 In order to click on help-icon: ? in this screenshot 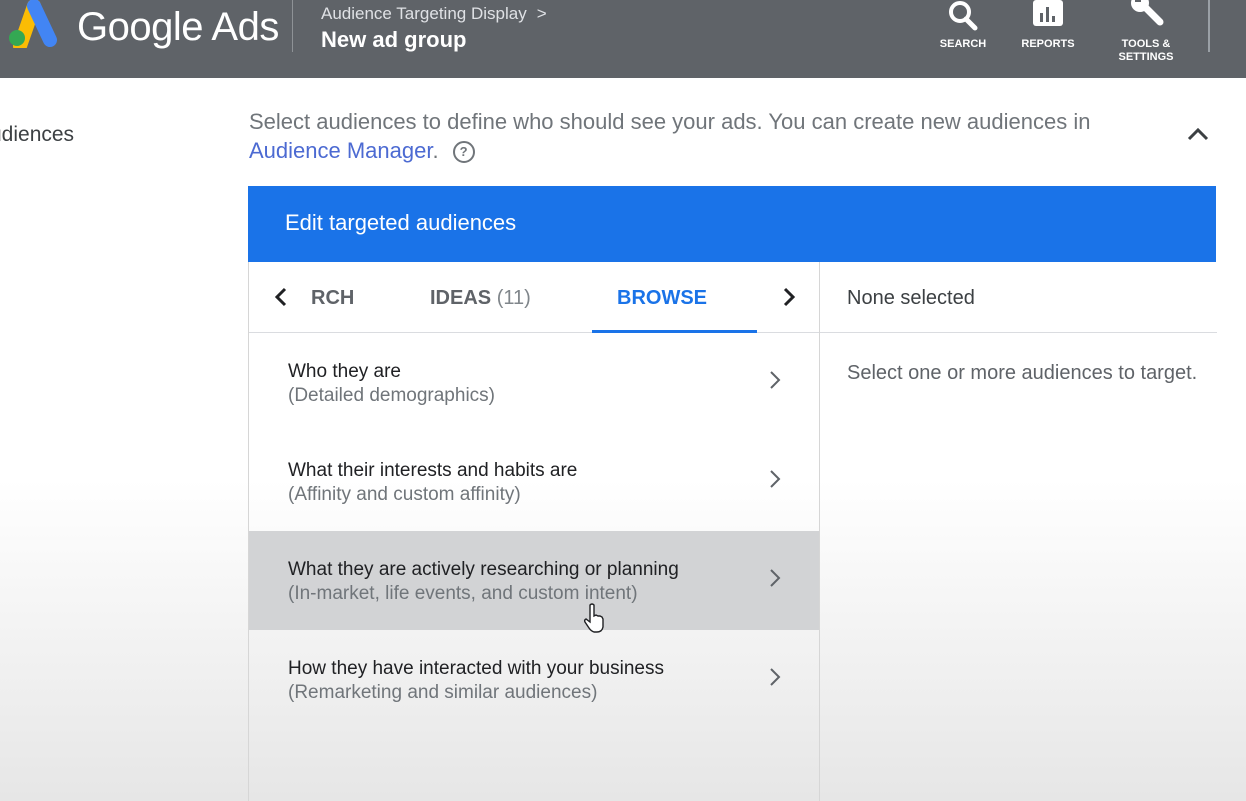, I will do `click(463, 152)`.